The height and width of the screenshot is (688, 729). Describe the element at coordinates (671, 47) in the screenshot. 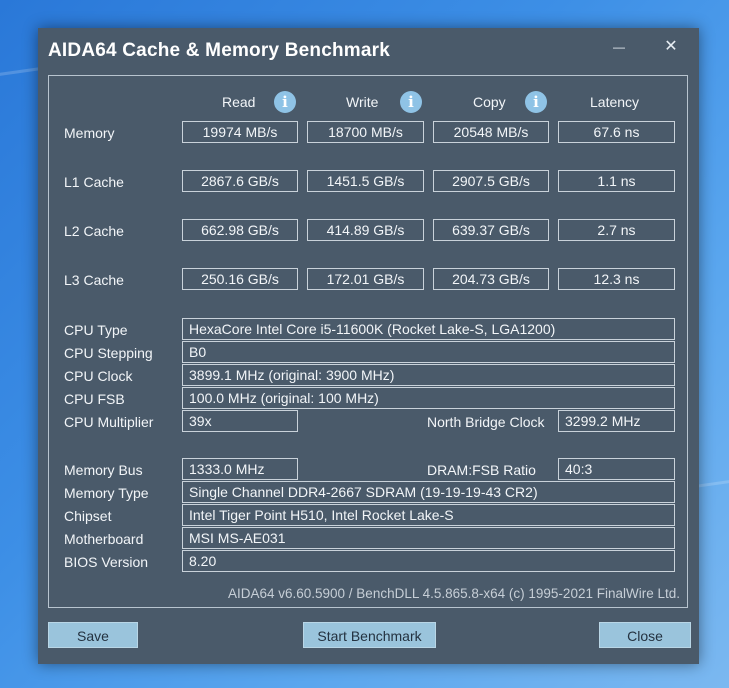

I see `close-window-button: ✕` at that location.